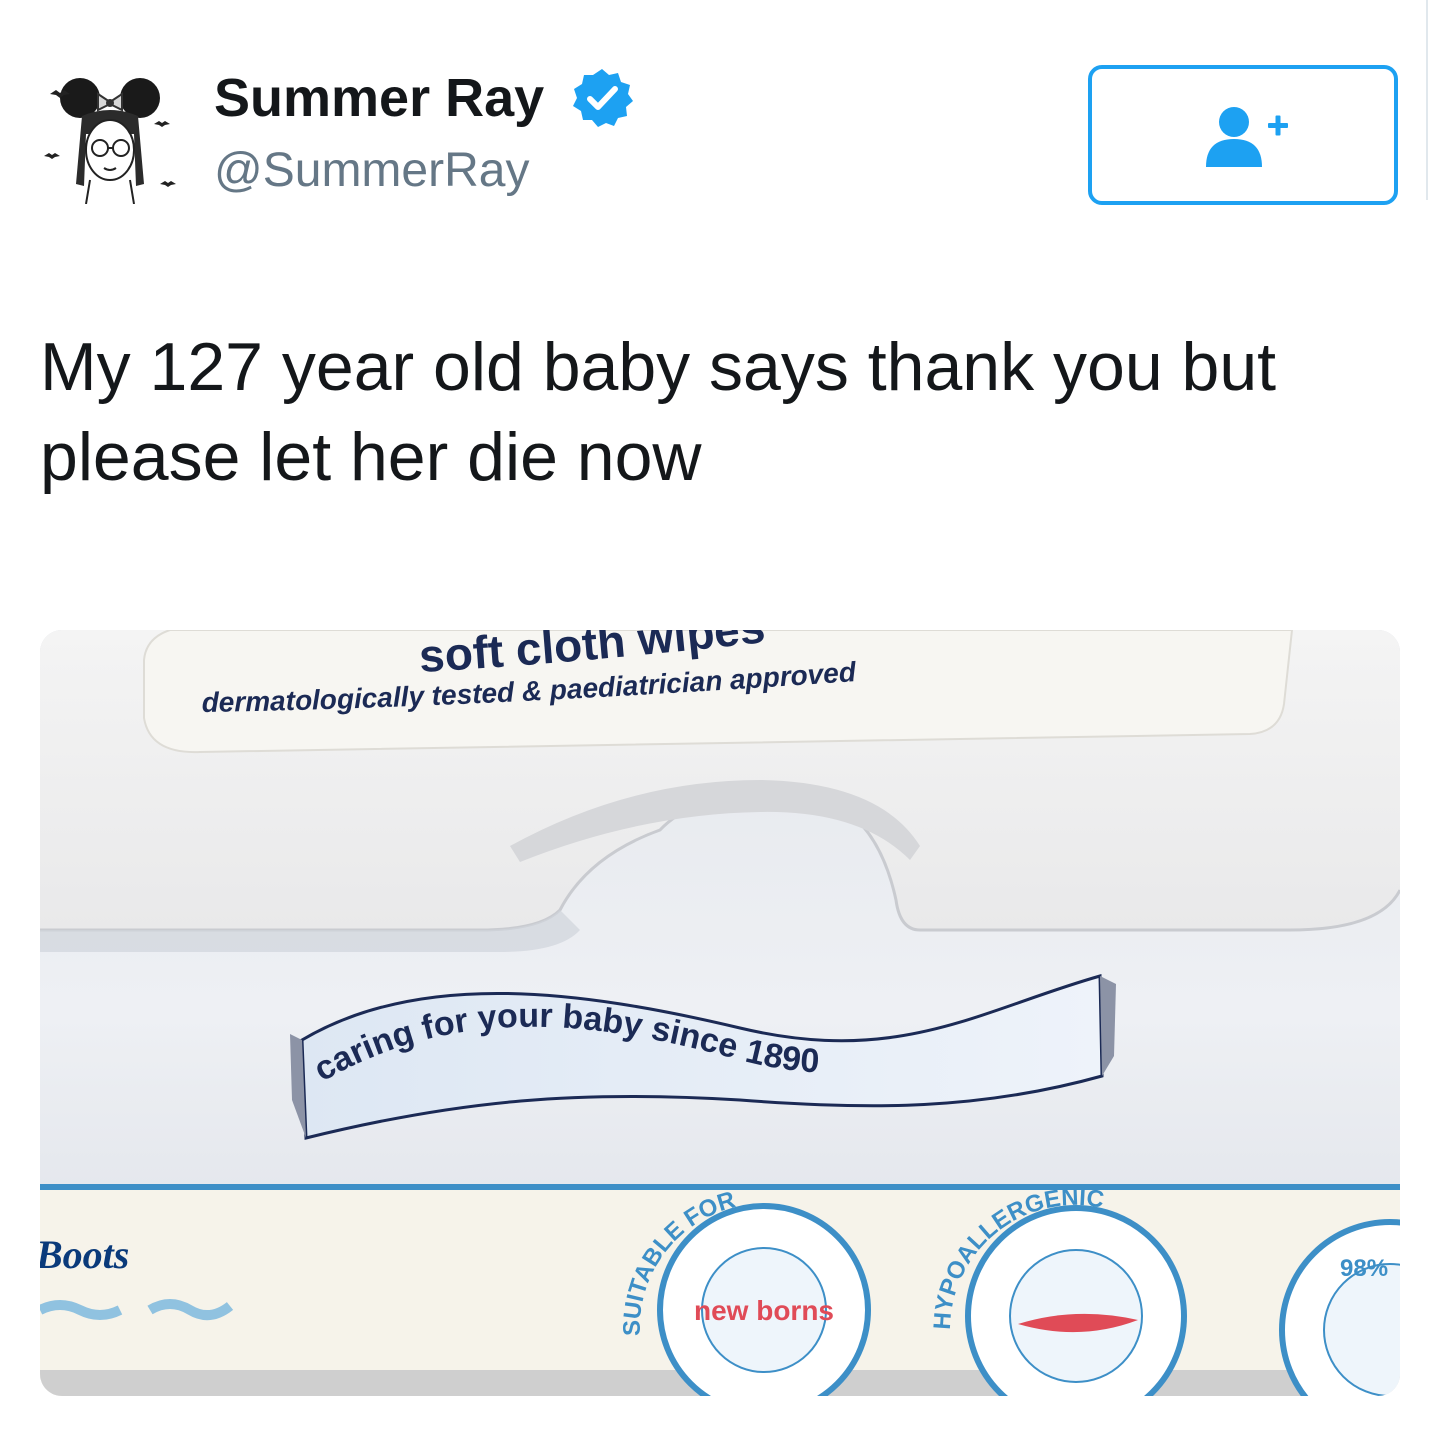 The height and width of the screenshot is (1440, 1440). I want to click on author-handle: @SummerRay, so click(371, 171).